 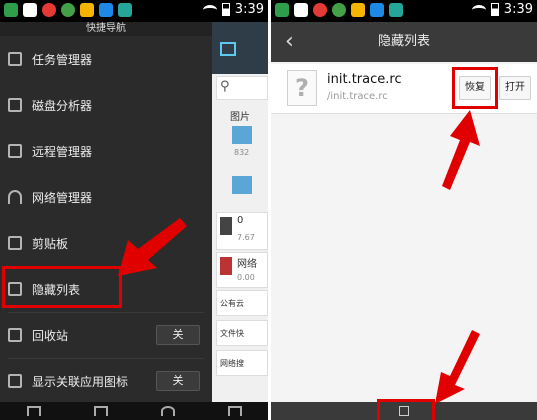 What do you see at coordinates (106, 59) in the screenshot?
I see `drawer-item-task-manager: 任务管理器` at bounding box center [106, 59].